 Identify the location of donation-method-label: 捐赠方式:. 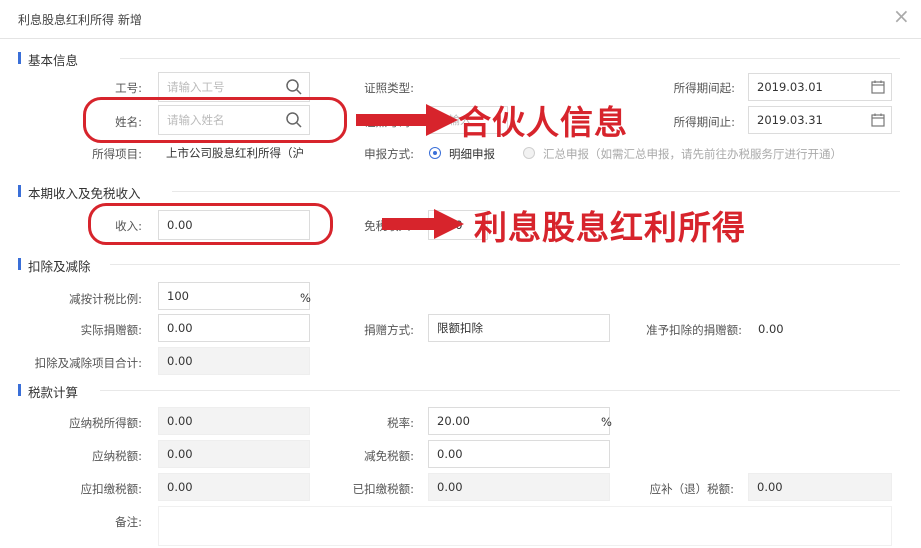
(389, 330).